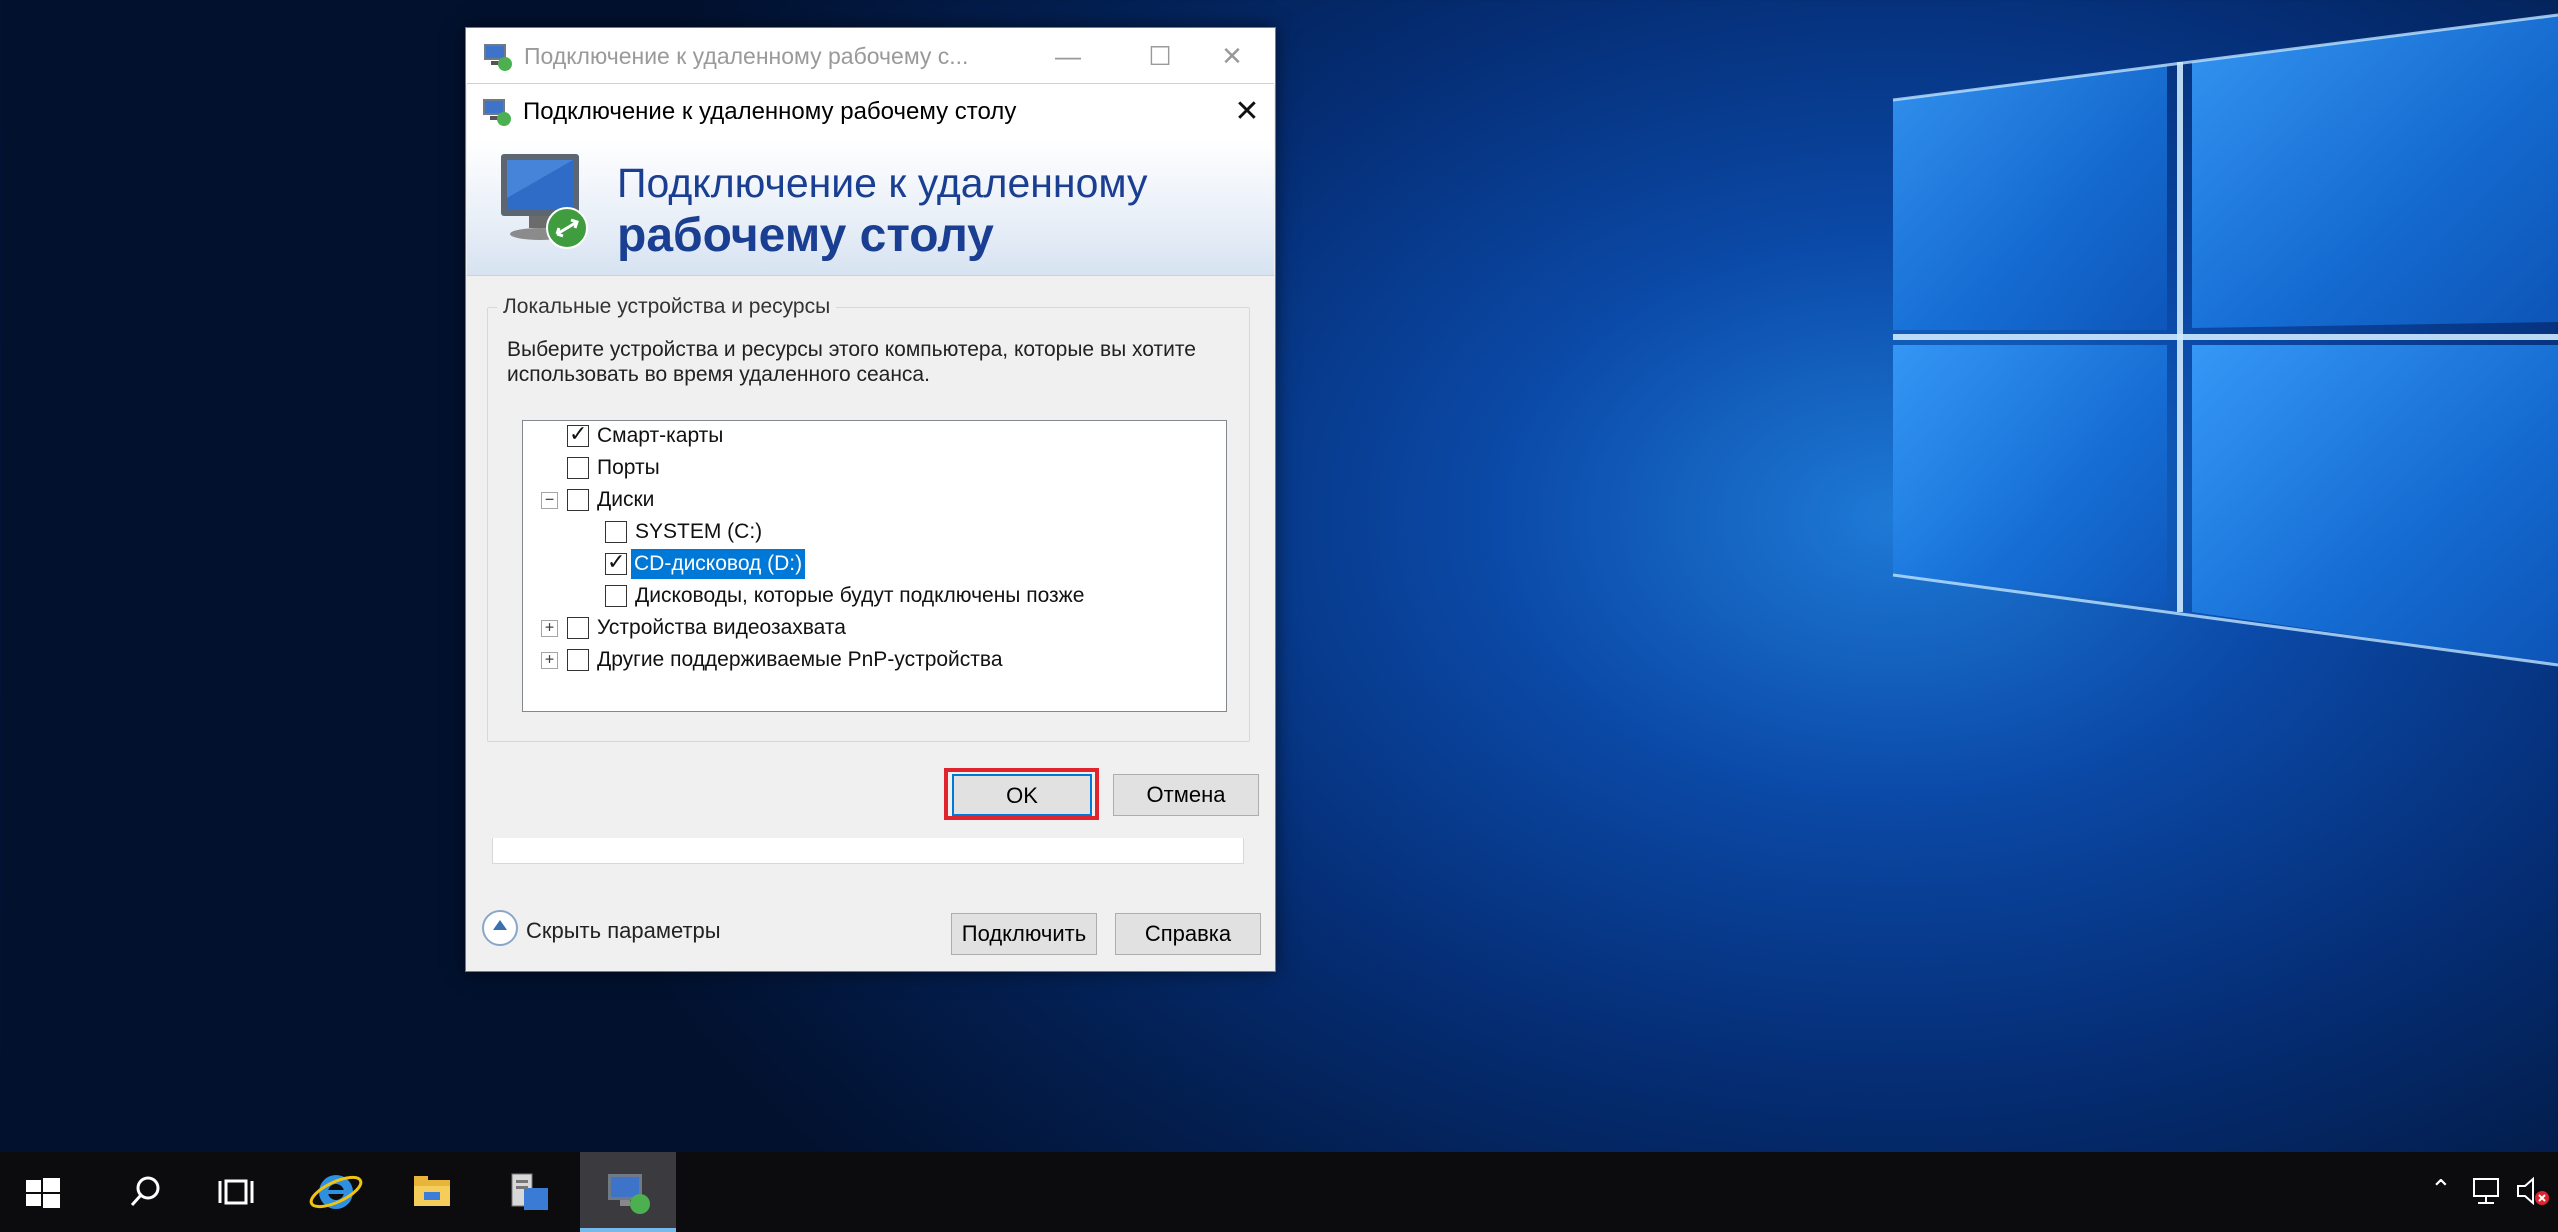  I want to click on internet-explorer-button, so click(336, 1192).